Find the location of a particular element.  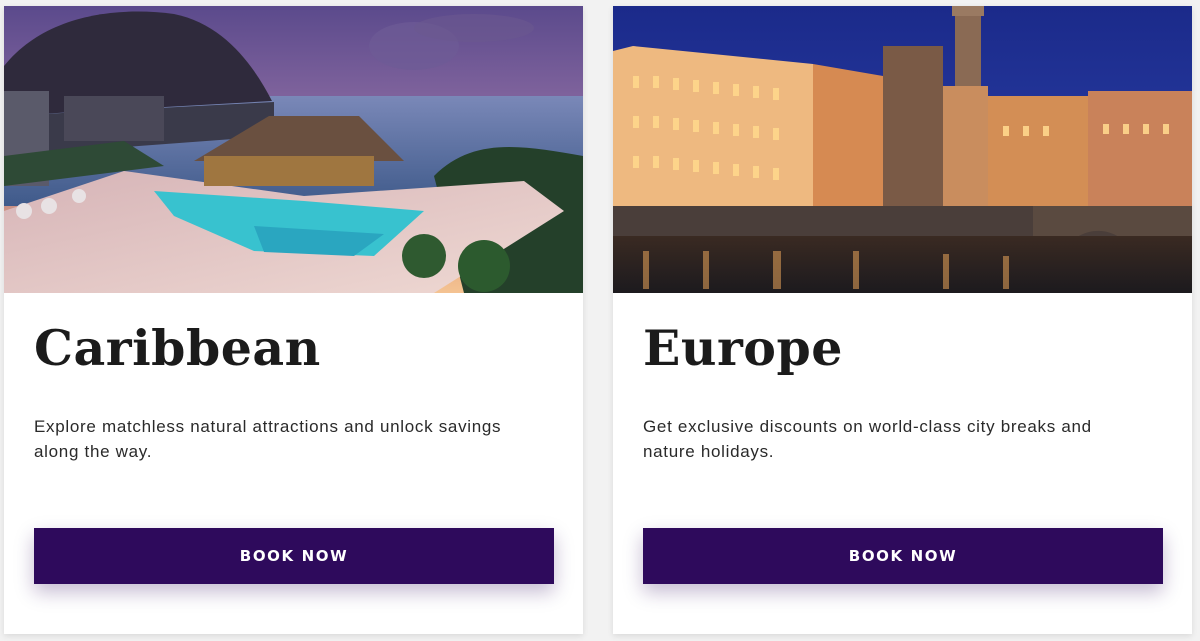

card-title: Europe is located at coordinates (743, 348).